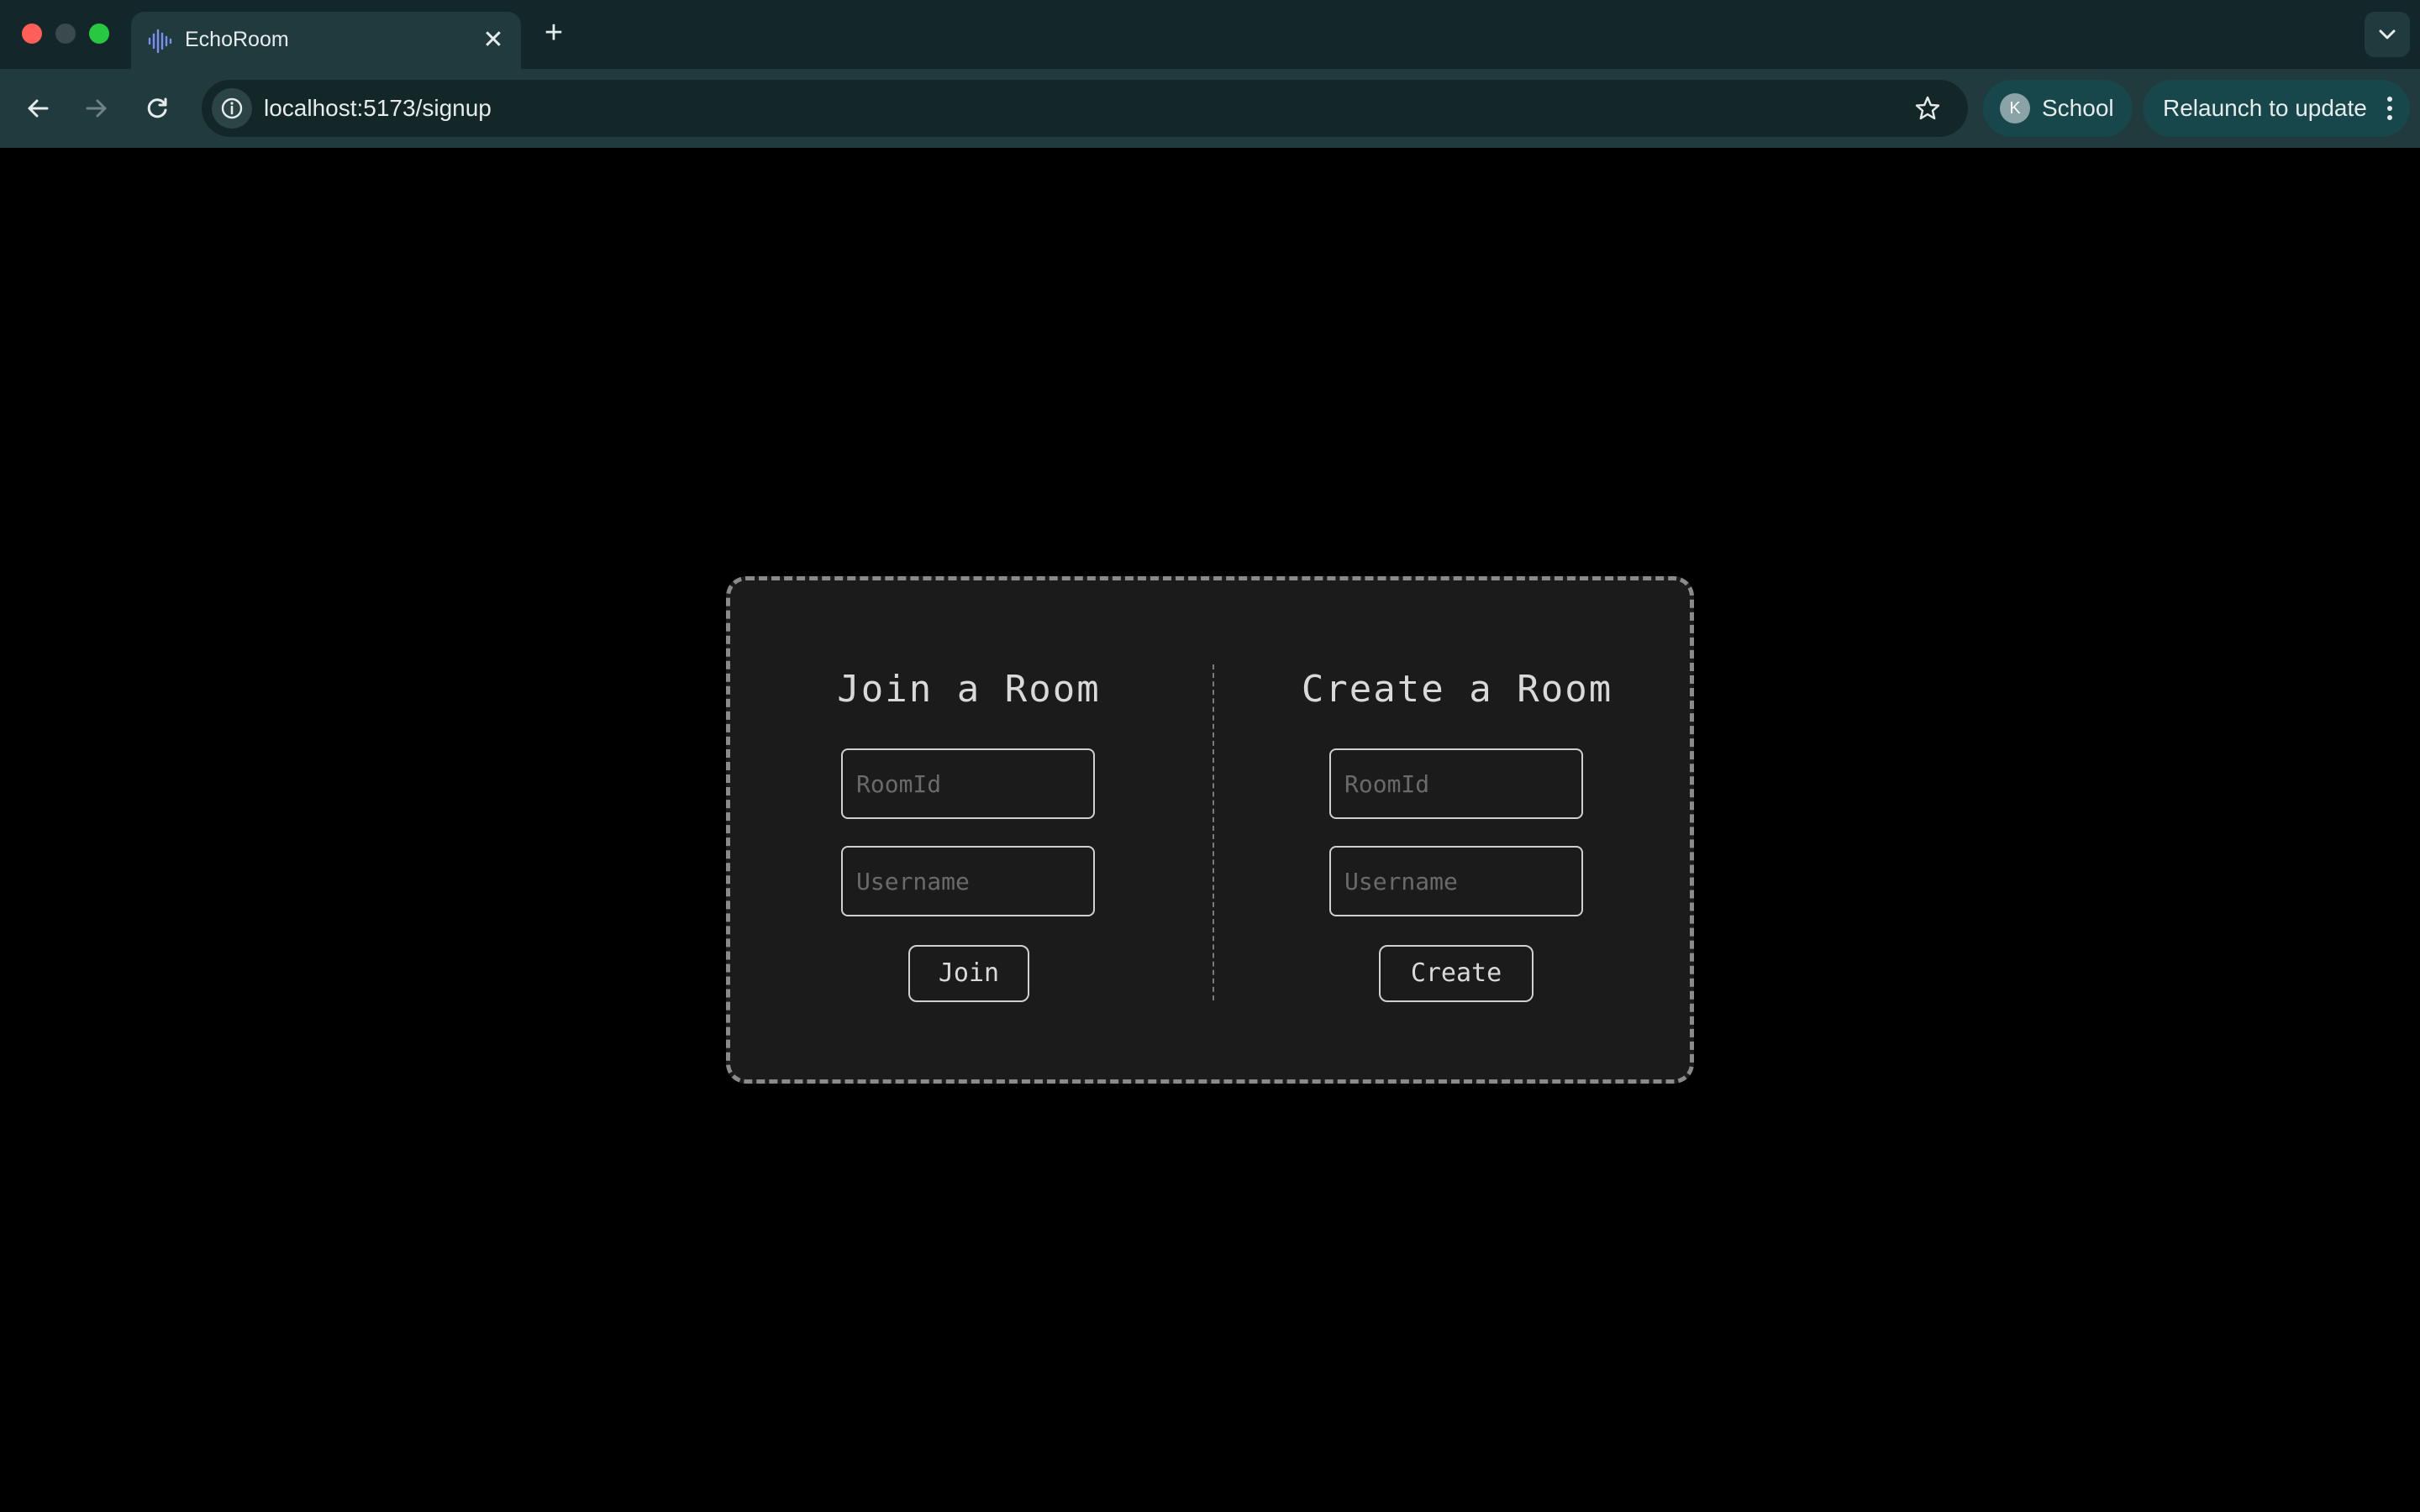  I want to click on join-roomid-input, so click(968, 783).